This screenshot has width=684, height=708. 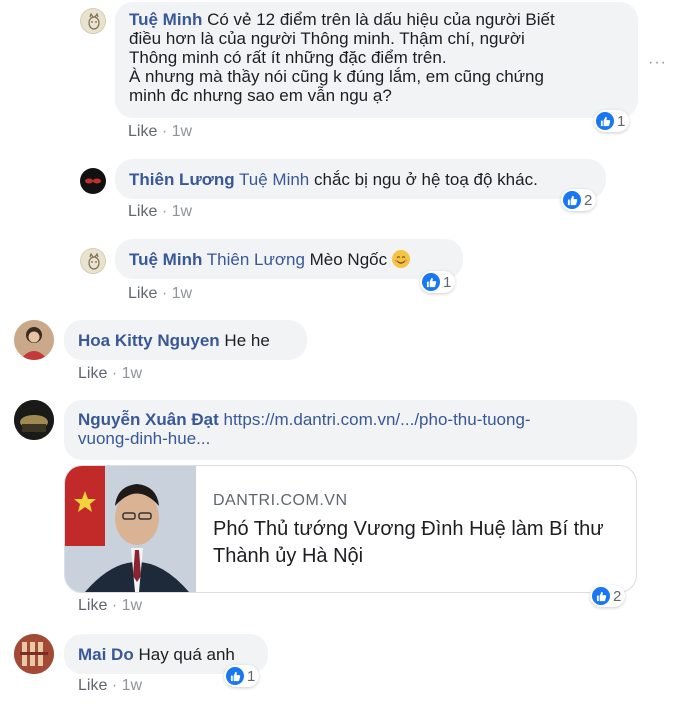 What do you see at coordinates (106, 654) in the screenshot?
I see `comment-author: Mai Do` at bounding box center [106, 654].